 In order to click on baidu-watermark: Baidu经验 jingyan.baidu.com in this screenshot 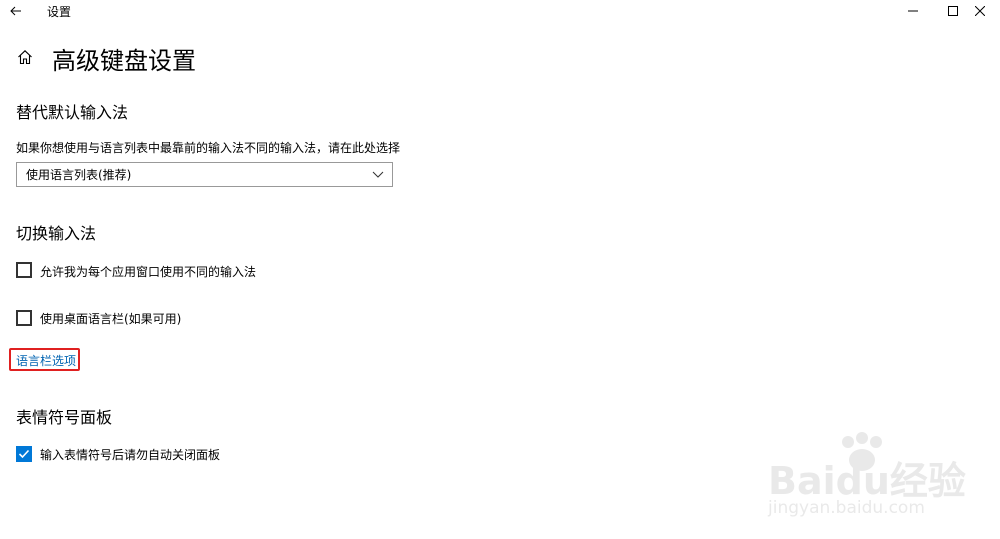, I will do `click(863, 480)`.